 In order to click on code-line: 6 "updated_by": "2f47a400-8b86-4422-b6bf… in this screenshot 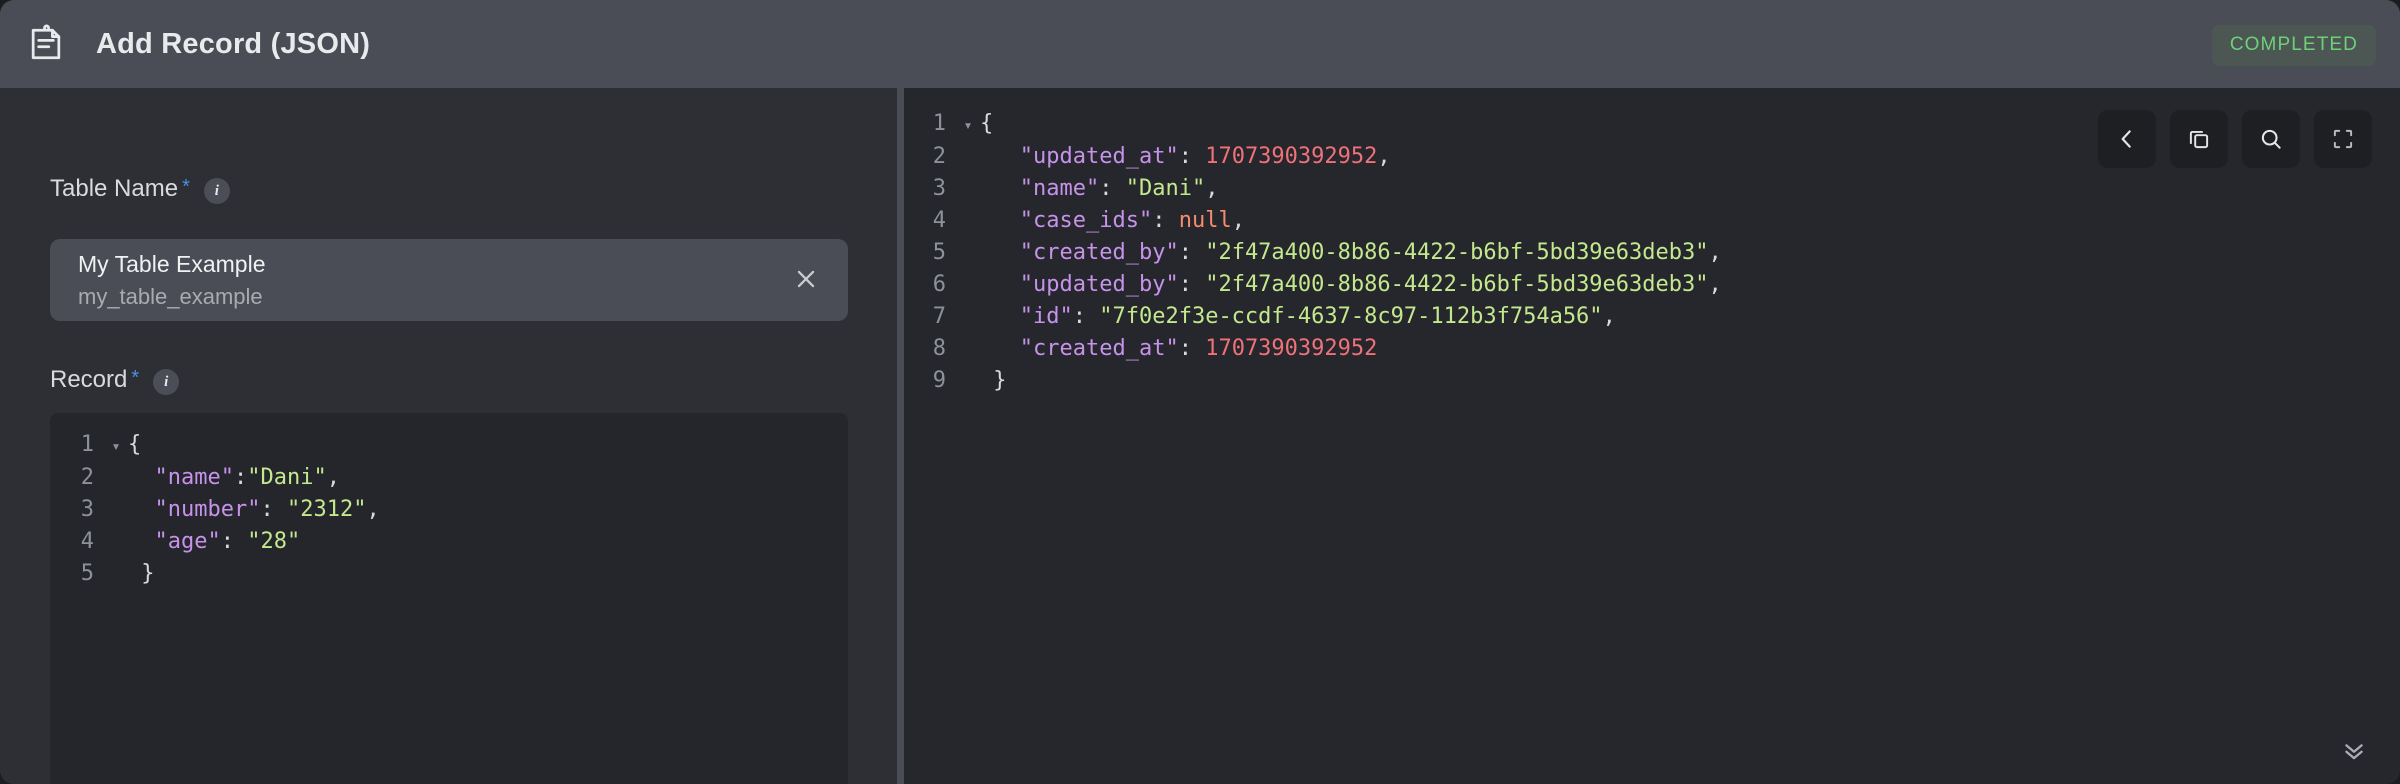, I will do `click(1322, 285)`.